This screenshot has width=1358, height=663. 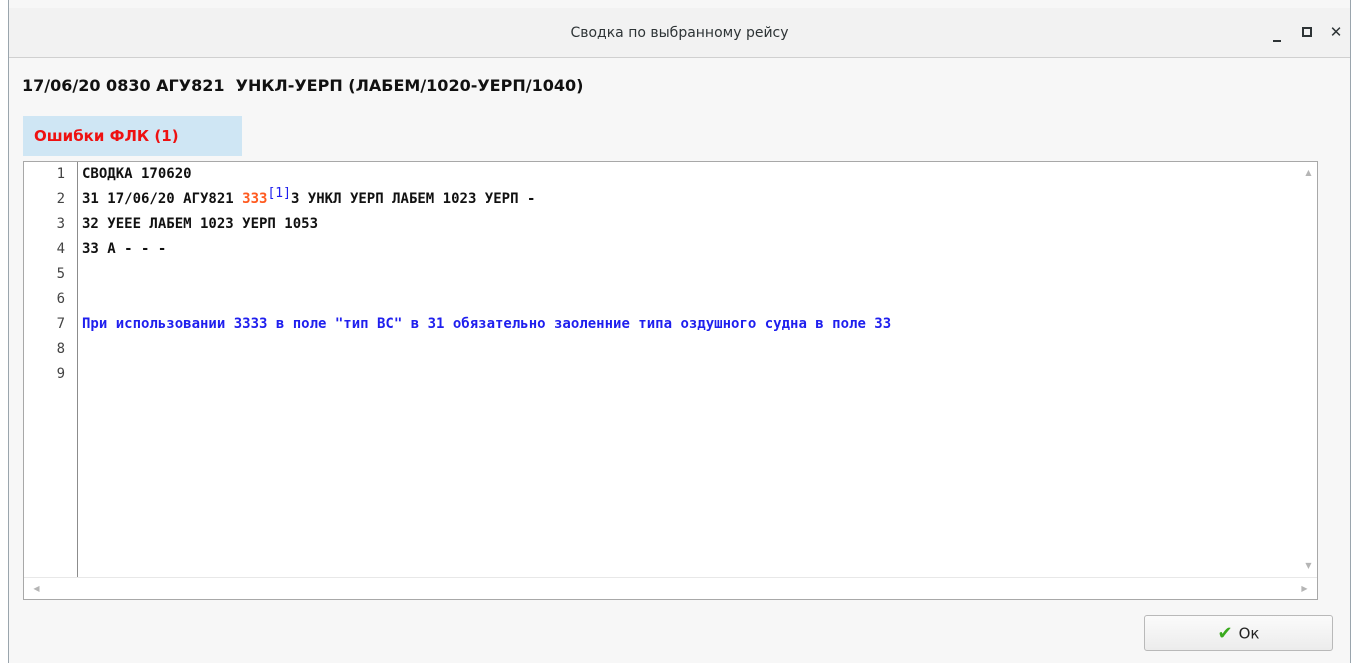 What do you see at coordinates (60, 374) in the screenshot?
I see `line-number: 9` at bounding box center [60, 374].